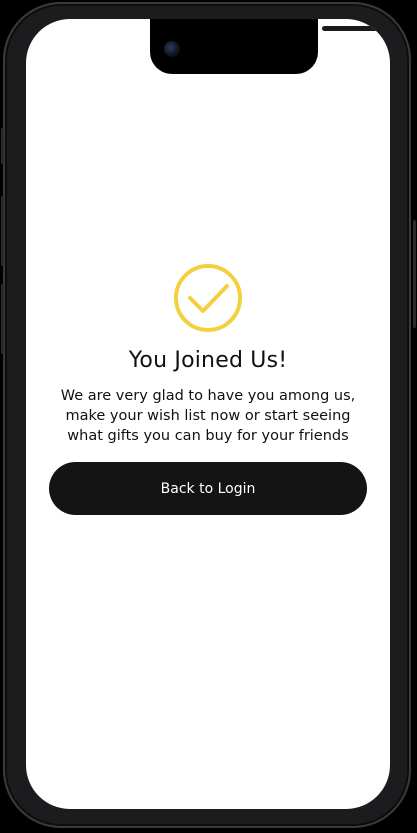 The width and height of the screenshot is (417, 833). What do you see at coordinates (208, 298) in the screenshot?
I see `check-circle-icon` at bounding box center [208, 298].